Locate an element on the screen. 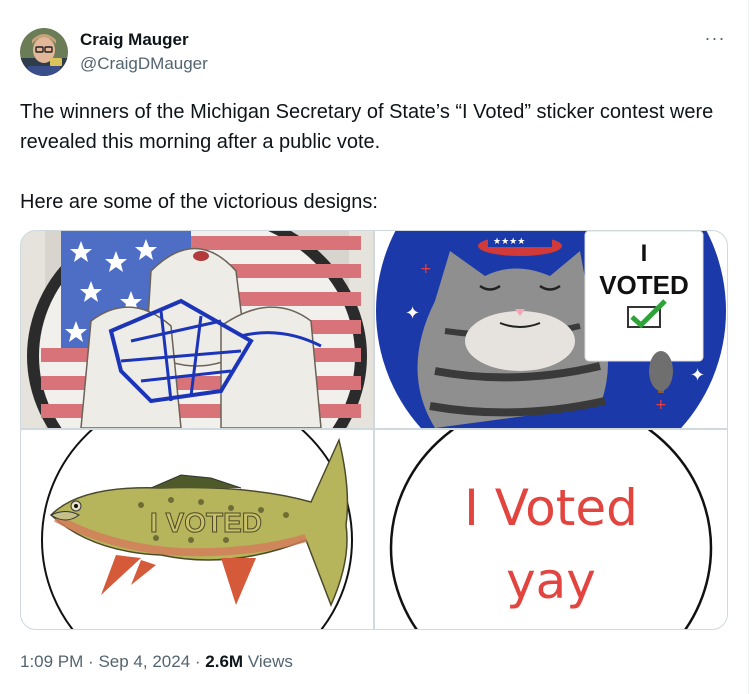 Image resolution: width=752 pixels, height=694 pixels. more-options-icon: ··· is located at coordinates (715, 39).